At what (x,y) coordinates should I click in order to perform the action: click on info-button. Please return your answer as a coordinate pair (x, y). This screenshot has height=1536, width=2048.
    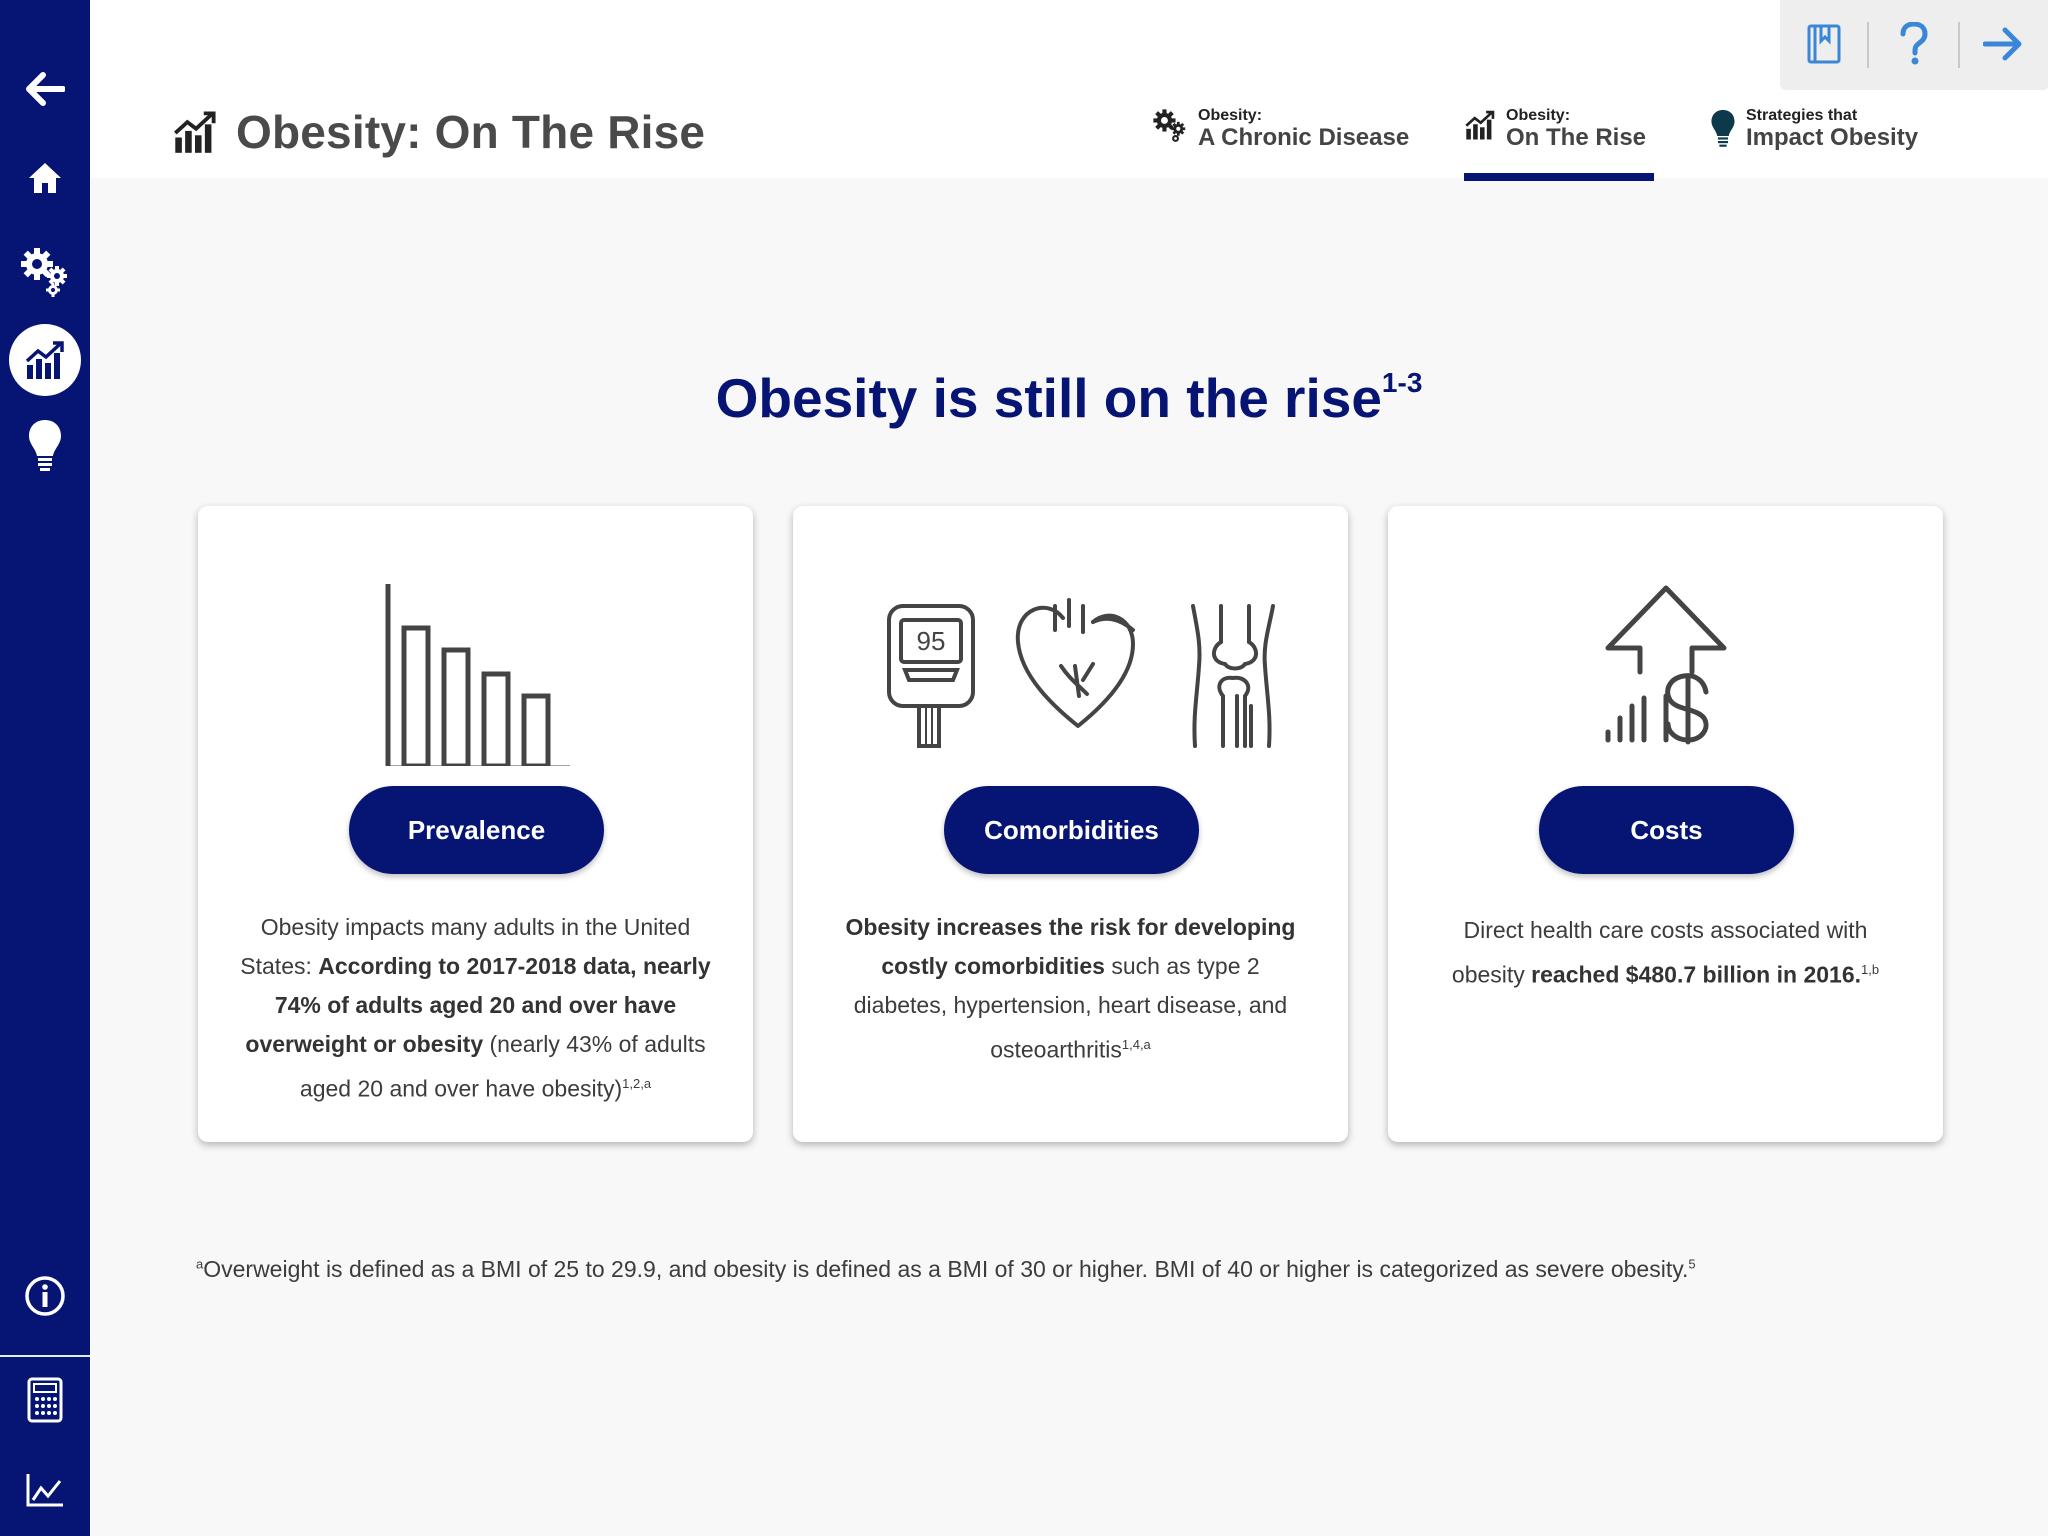
    Looking at the image, I should click on (45, 1296).